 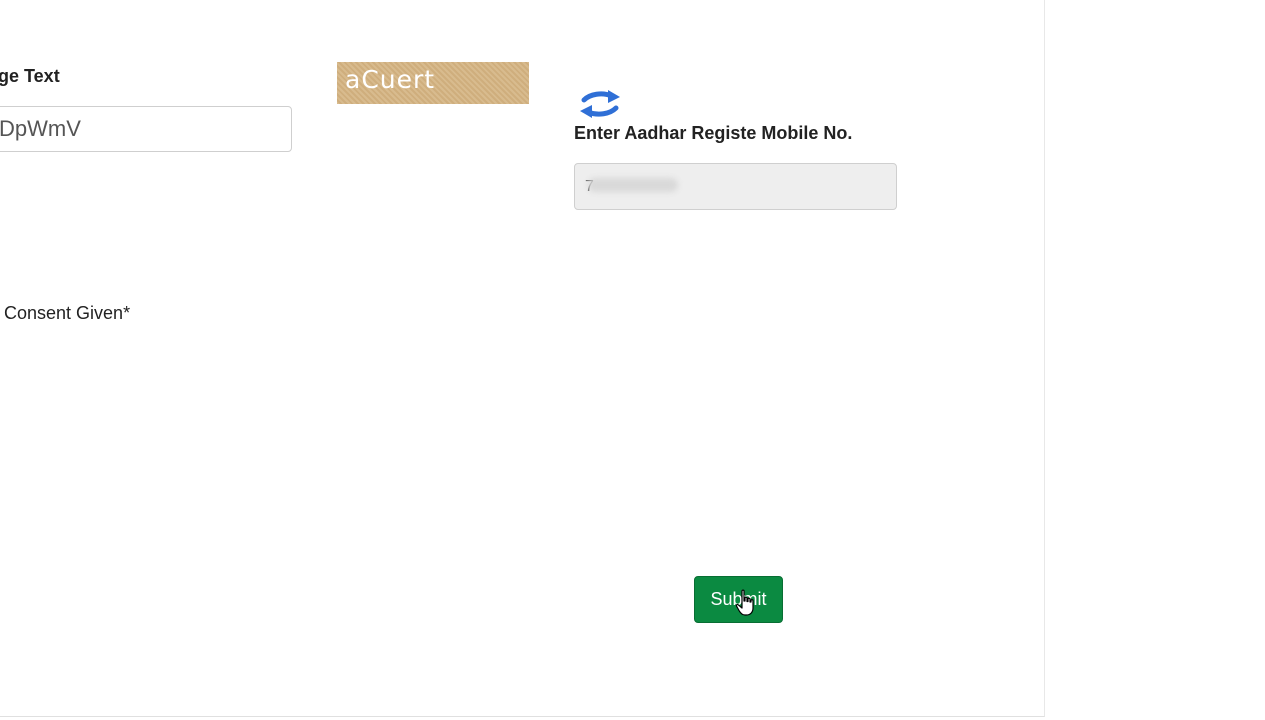 I want to click on captcha-image: aCuert, so click(x=433, y=83).